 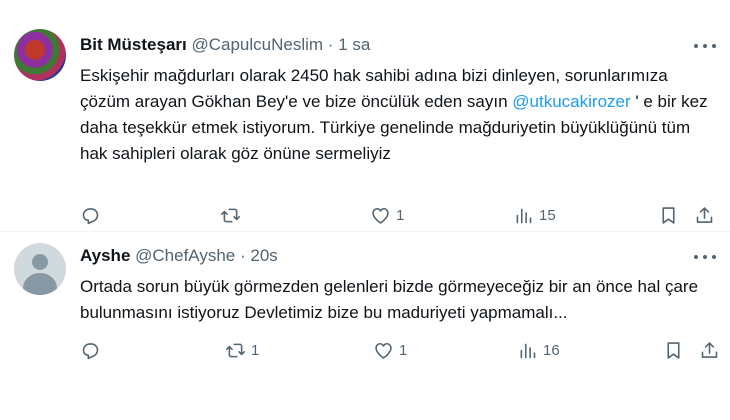 What do you see at coordinates (547, 215) in the screenshot?
I see `views-count: 15` at bounding box center [547, 215].